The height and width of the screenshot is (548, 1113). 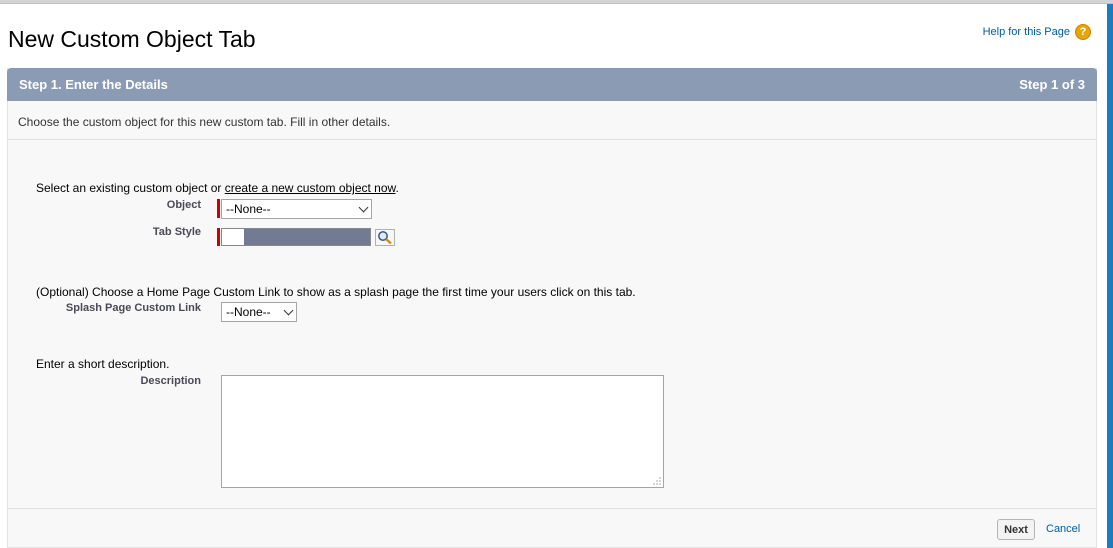 I want to click on footer-divider, so click(x=552, y=508).